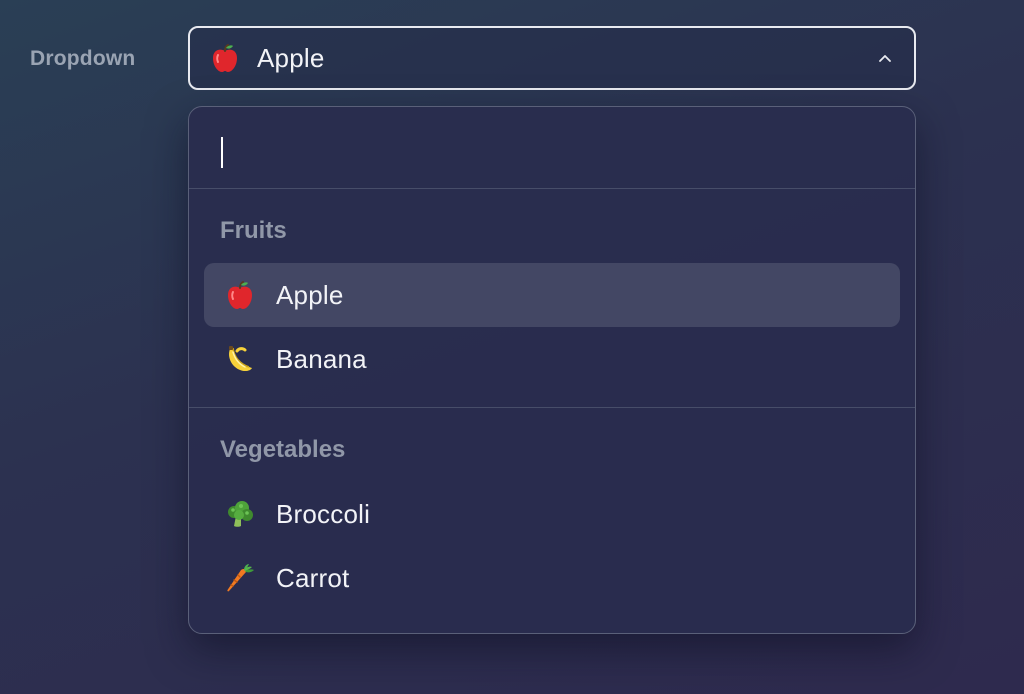 The width and height of the screenshot is (1024, 694). Describe the element at coordinates (552, 359) in the screenshot. I see `option-banana: Banana` at that location.